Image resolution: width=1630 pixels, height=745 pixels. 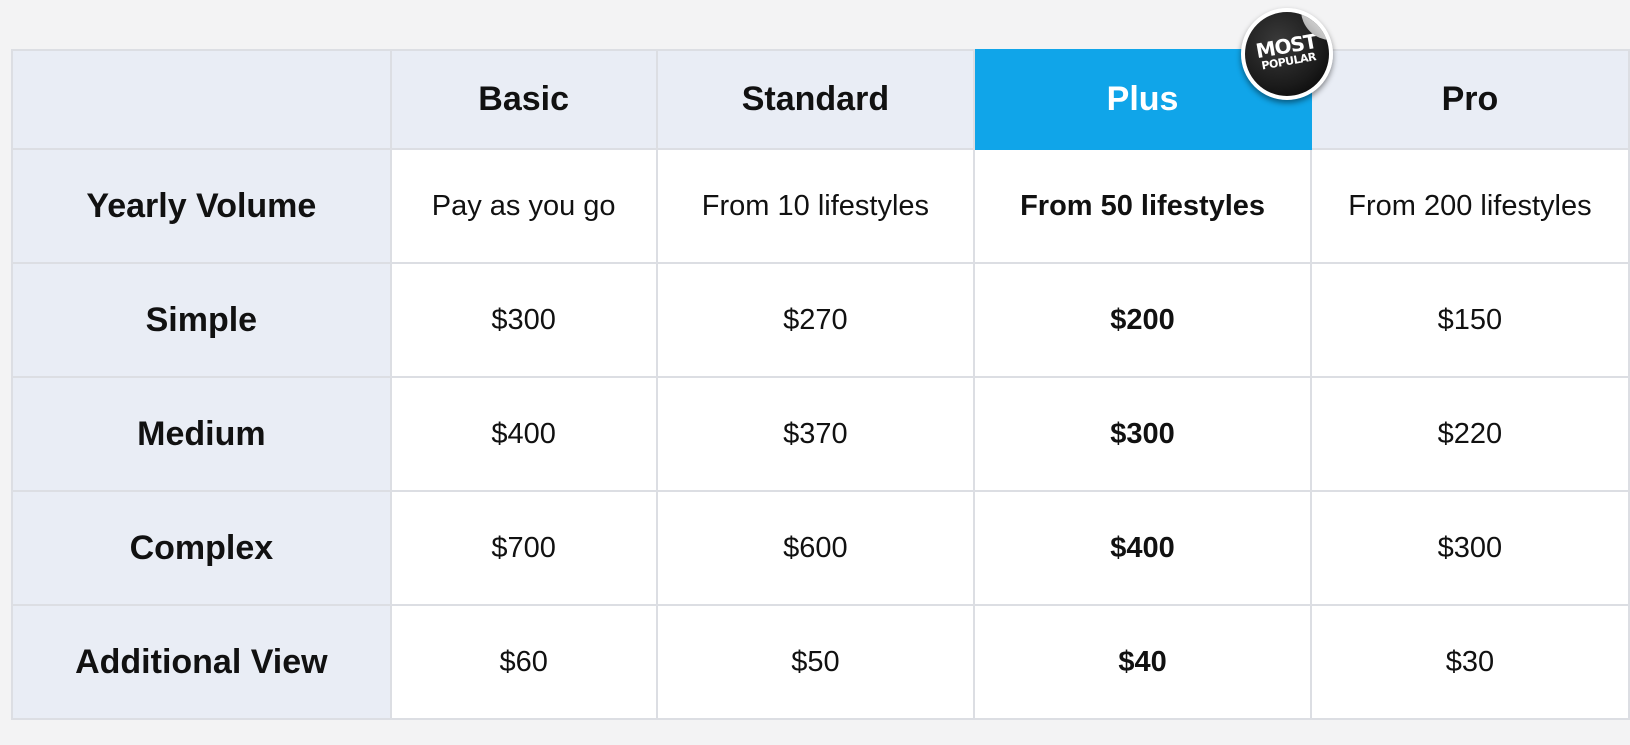 I want to click on row-label-simple: Simple, so click(x=201, y=320).